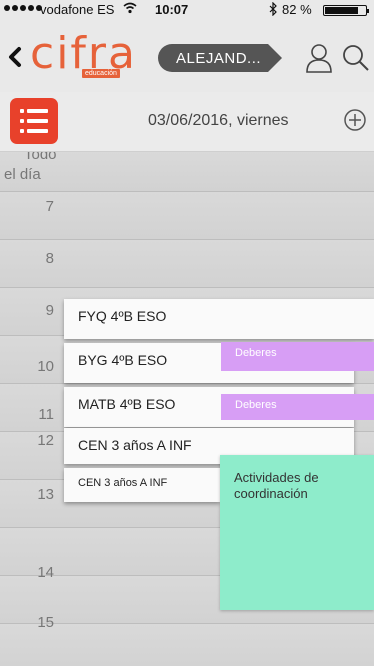 The height and width of the screenshot is (666, 374). What do you see at coordinates (45, 622) in the screenshot?
I see `hour-label: 15` at bounding box center [45, 622].